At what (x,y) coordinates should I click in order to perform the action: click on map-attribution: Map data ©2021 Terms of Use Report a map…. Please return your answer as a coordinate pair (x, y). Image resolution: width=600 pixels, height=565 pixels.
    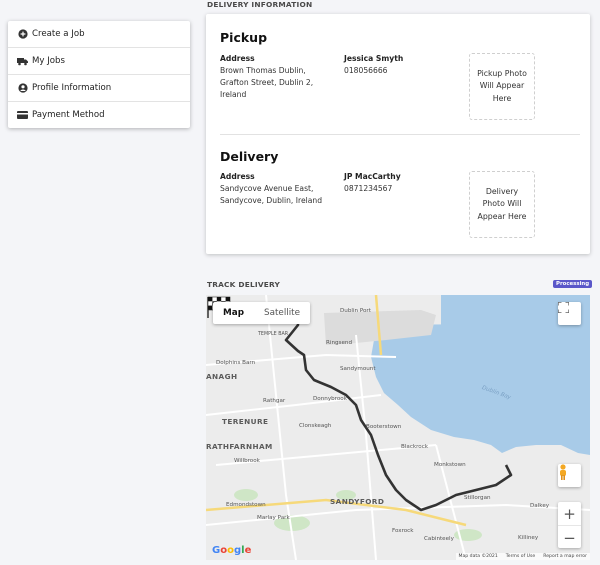
    Looking at the image, I should click on (522, 556).